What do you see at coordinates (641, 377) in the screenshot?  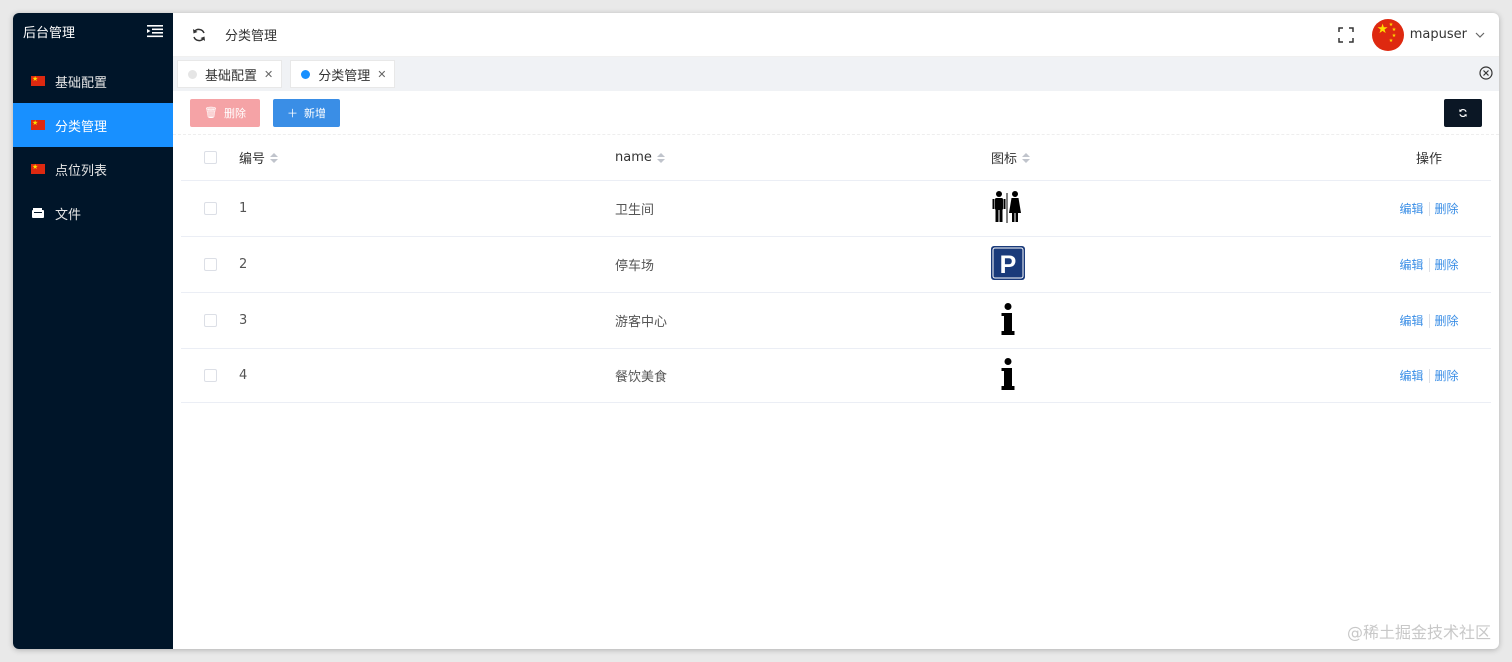 I see `row-name: 餐饮美食` at bounding box center [641, 377].